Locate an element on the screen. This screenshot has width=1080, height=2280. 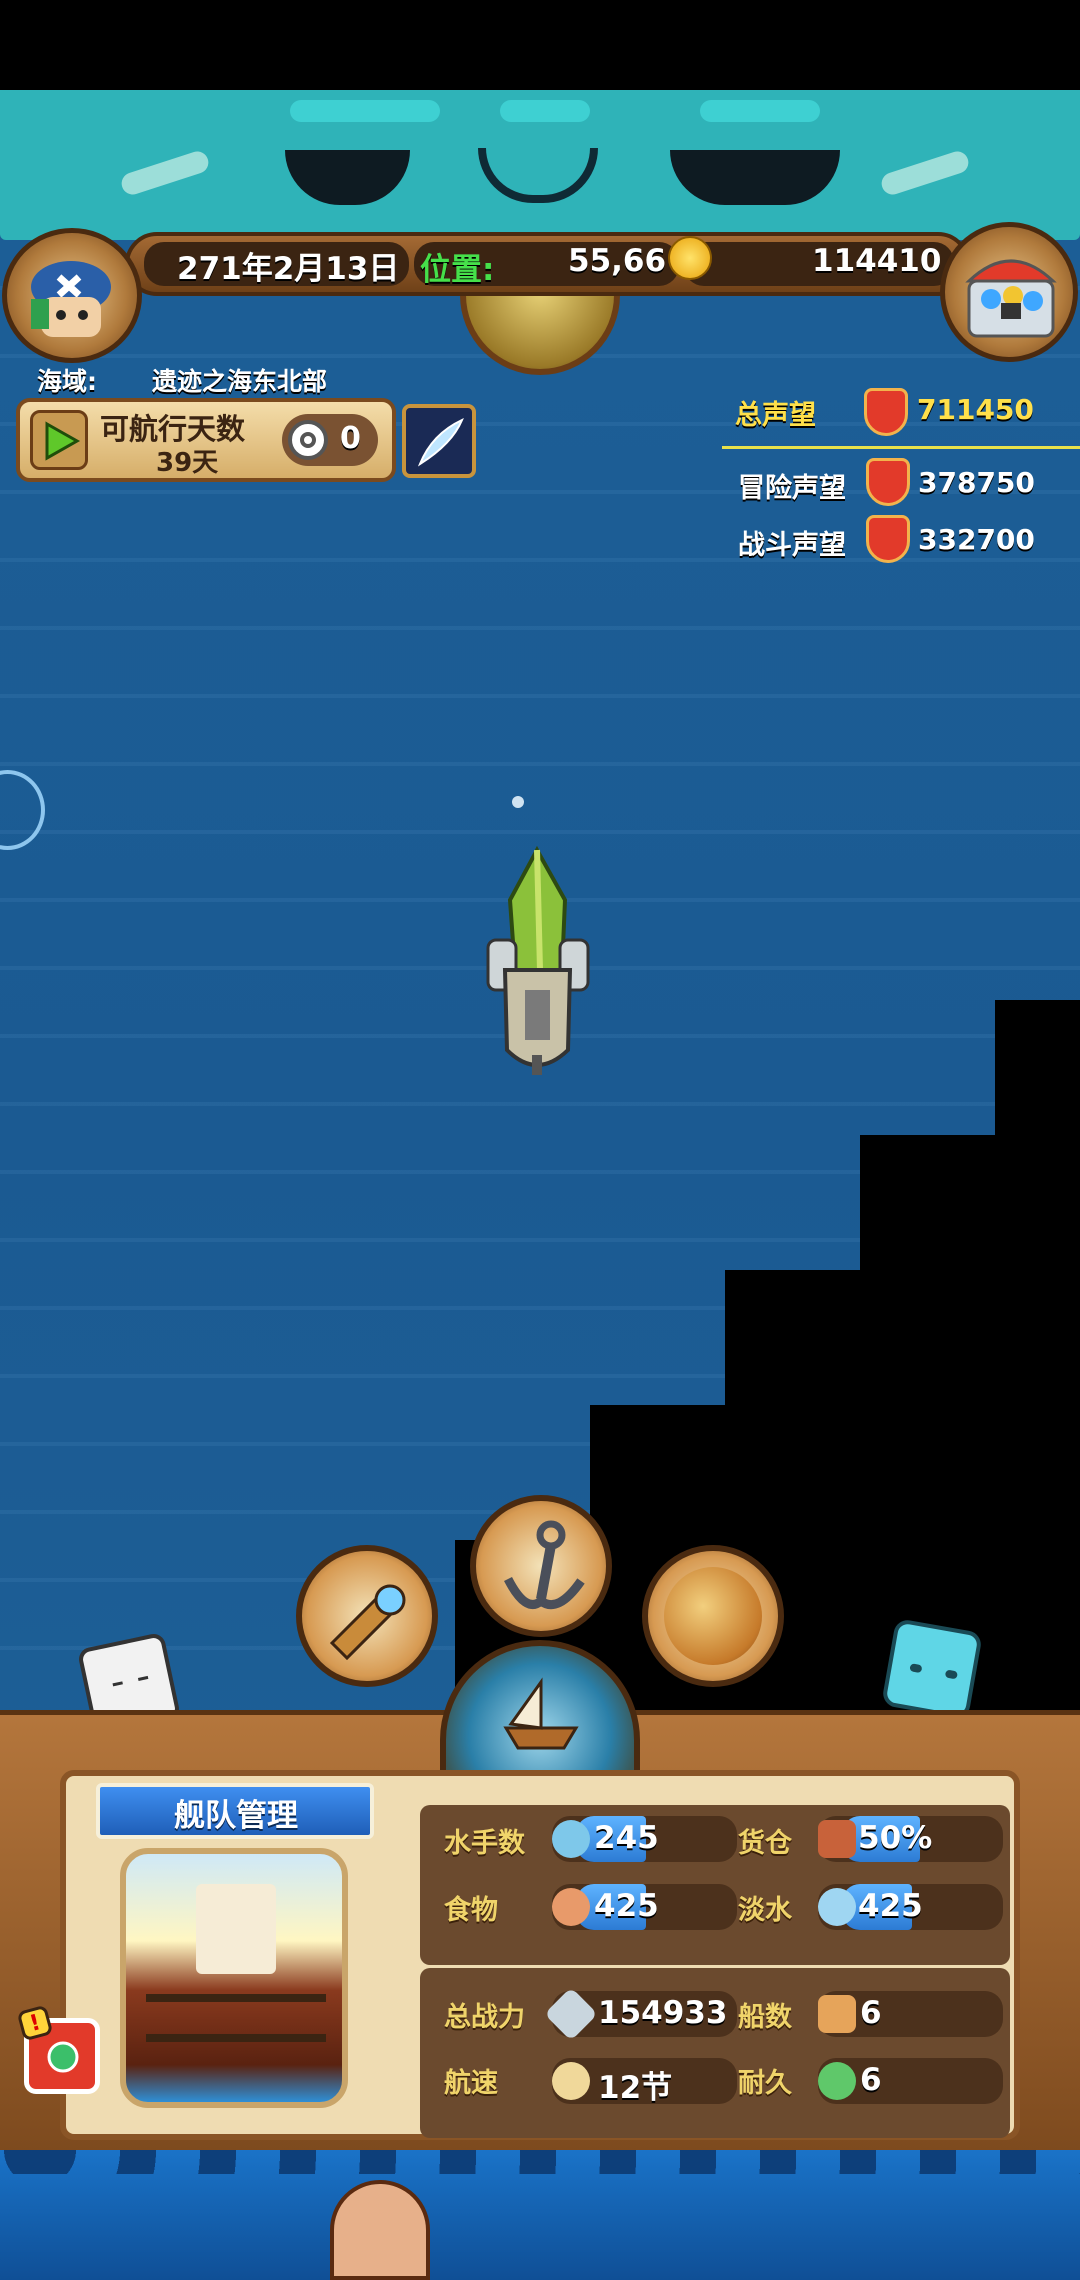
wrench-icon is located at coordinates (63, 2057).